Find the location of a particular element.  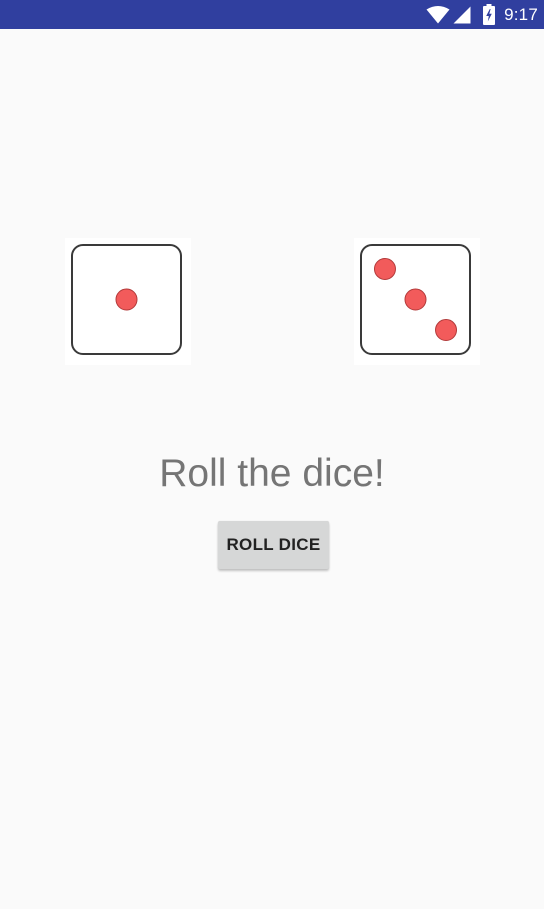

right-die is located at coordinates (417, 301).